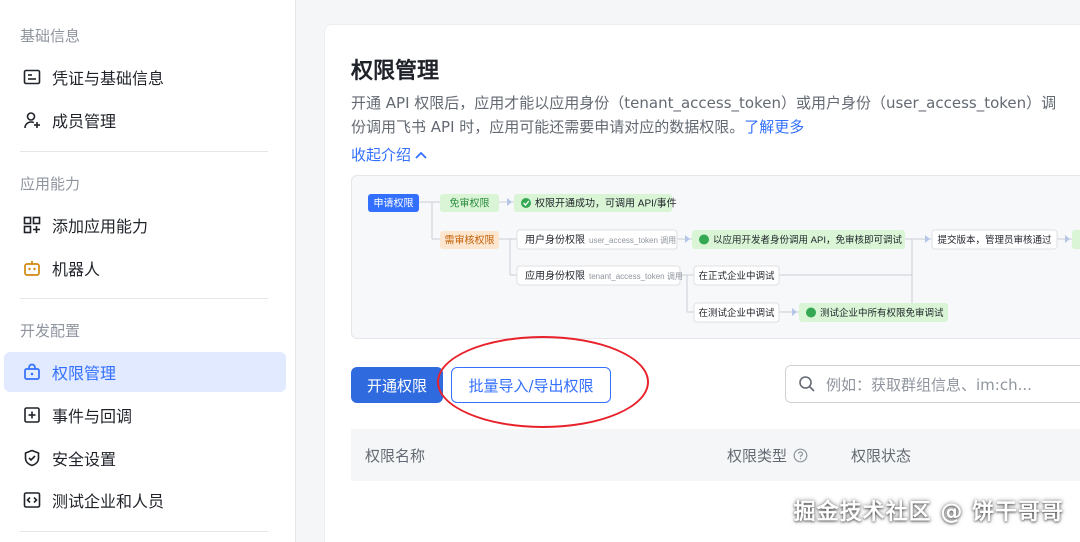  Describe the element at coordinates (100, 226) in the screenshot. I see `sidebar-item-label: 添加应用能力` at that location.